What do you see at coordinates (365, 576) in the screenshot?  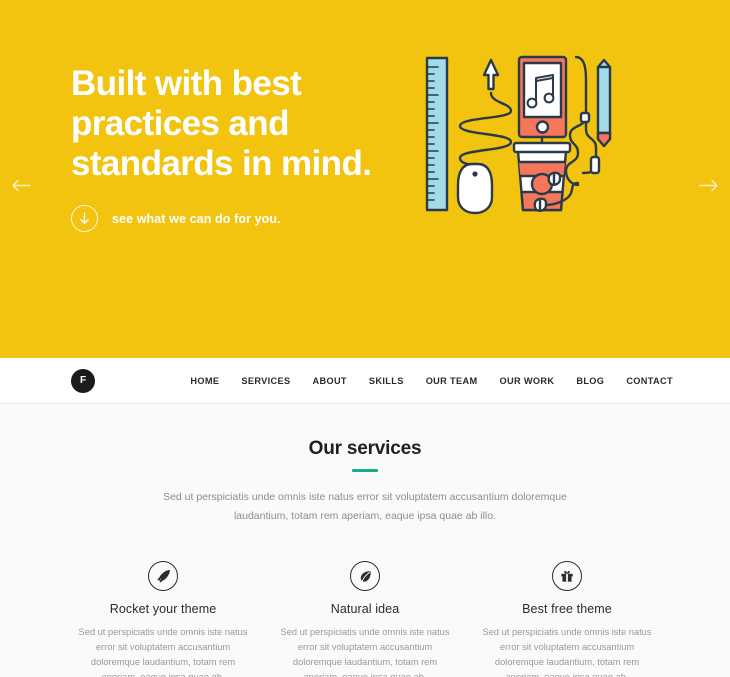 I see `leaf-icon` at bounding box center [365, 576].